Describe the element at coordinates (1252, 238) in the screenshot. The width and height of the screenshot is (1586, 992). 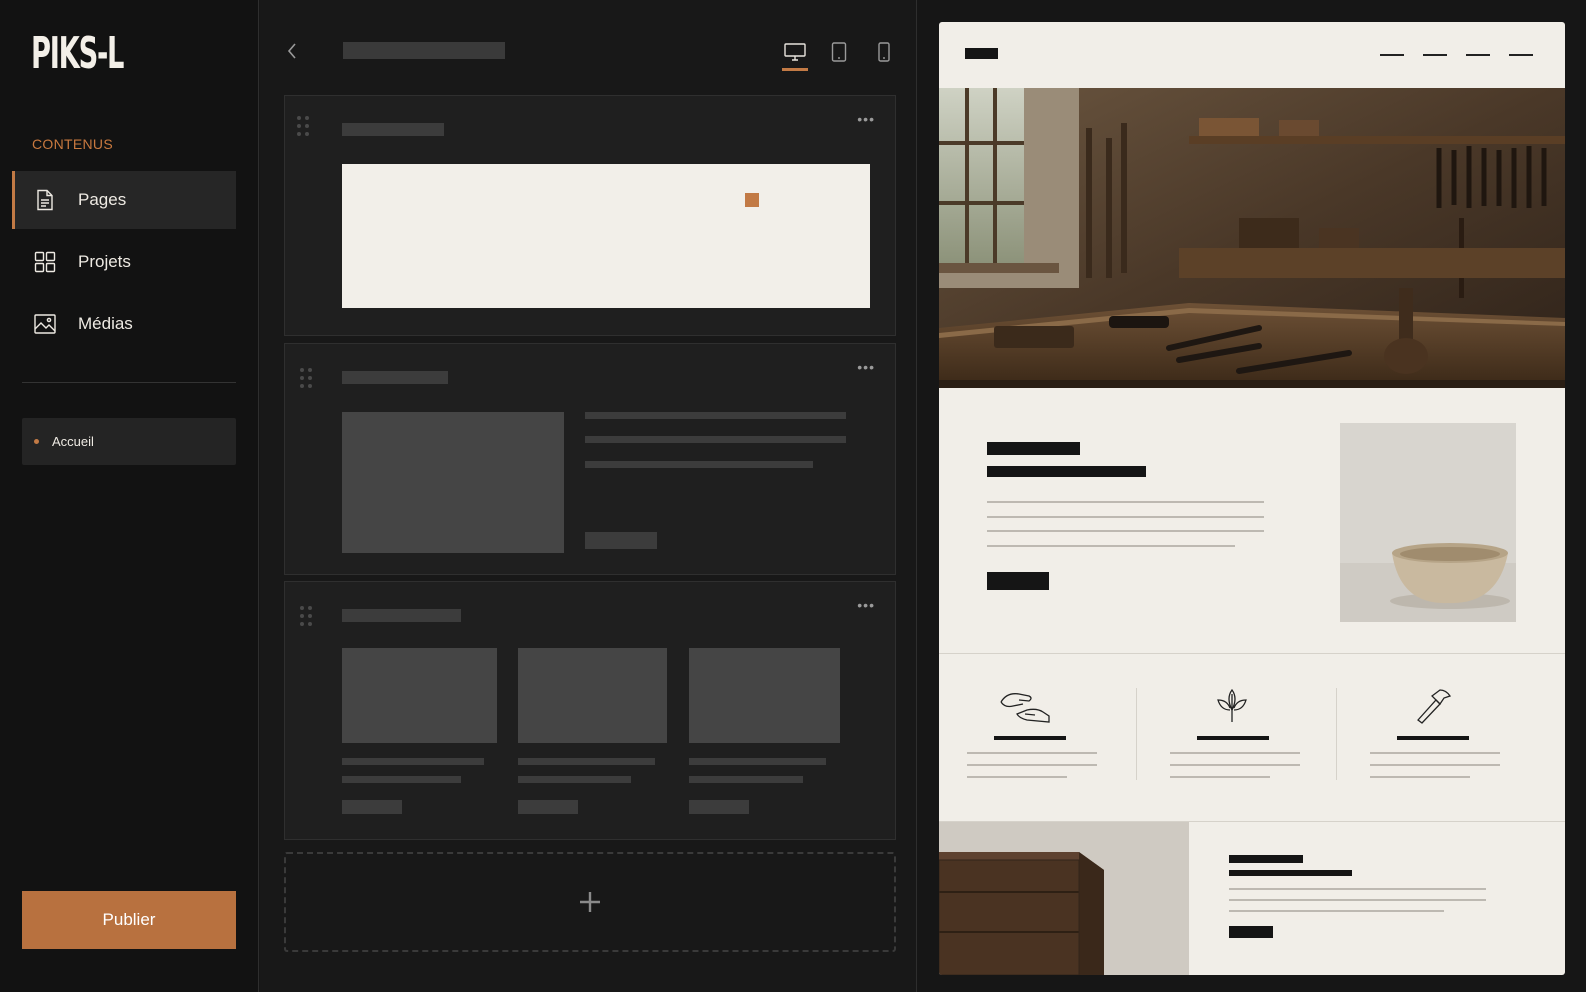
I see `workshop-hero-image` at that location.